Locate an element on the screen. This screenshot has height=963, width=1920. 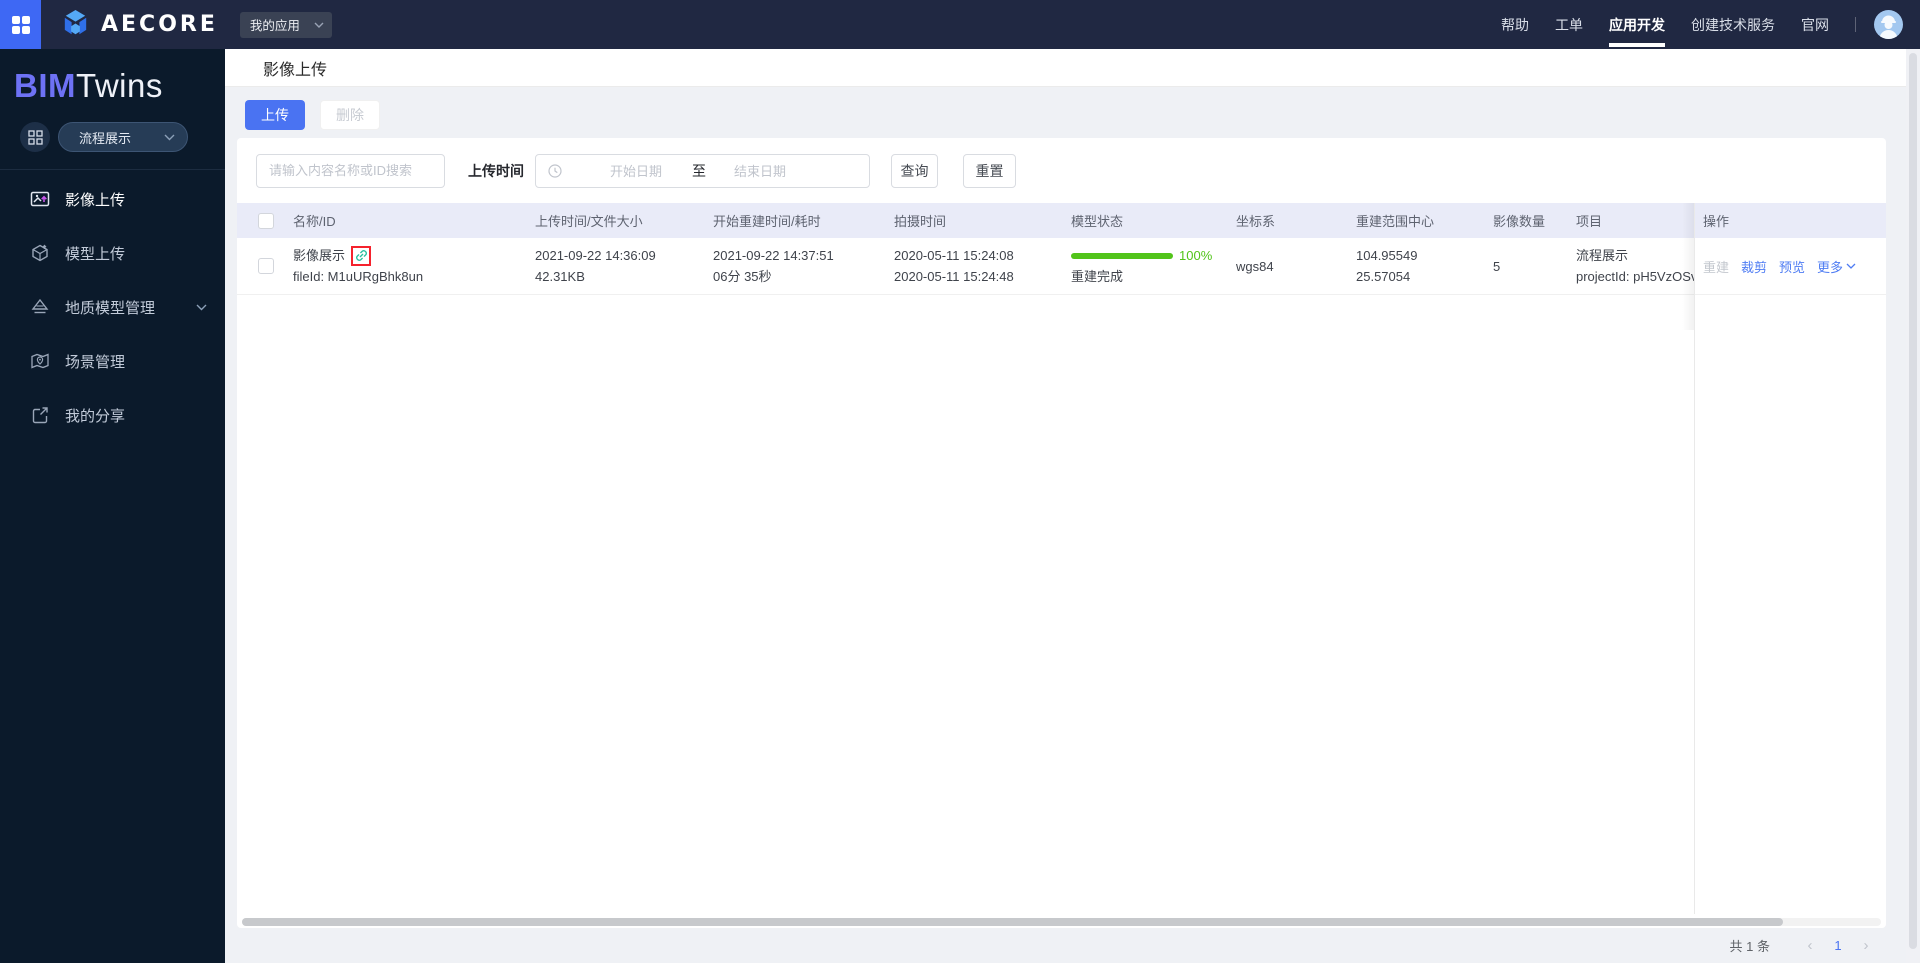
date-range-picker: 开始日期 至 结束日期 is located at coordinates (702, 170).